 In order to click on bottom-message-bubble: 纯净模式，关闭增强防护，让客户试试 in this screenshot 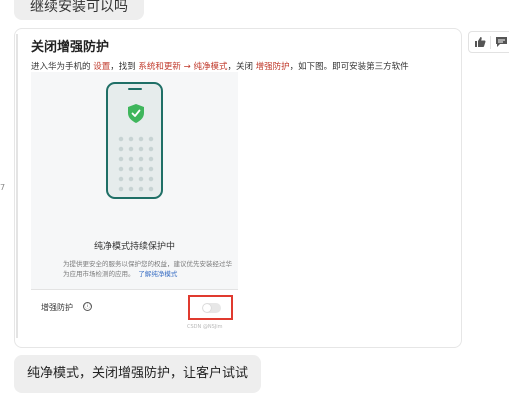, I will do `click(138, 374)`.